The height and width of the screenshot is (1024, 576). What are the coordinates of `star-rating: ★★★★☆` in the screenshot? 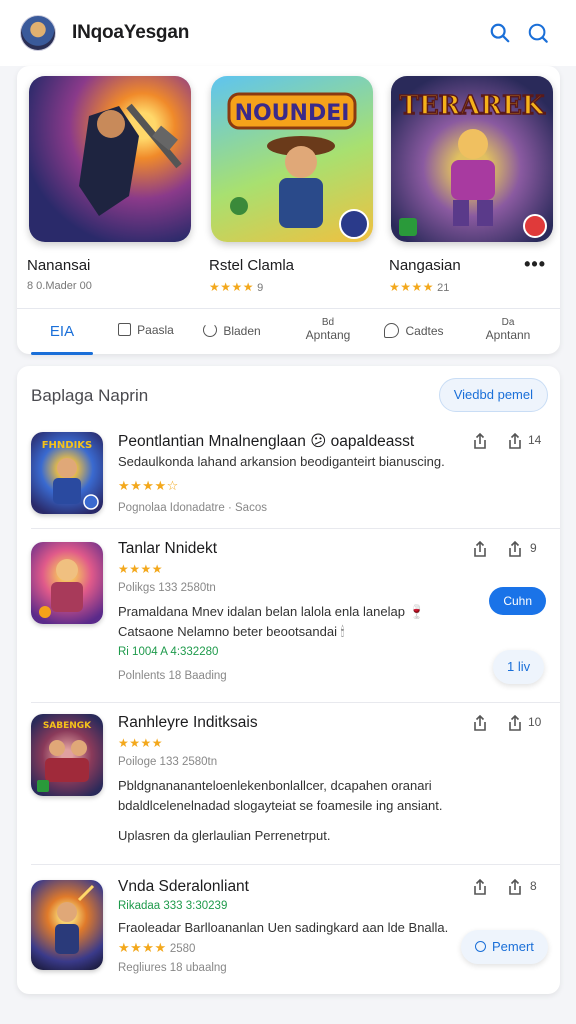 It's located at (148, 485).